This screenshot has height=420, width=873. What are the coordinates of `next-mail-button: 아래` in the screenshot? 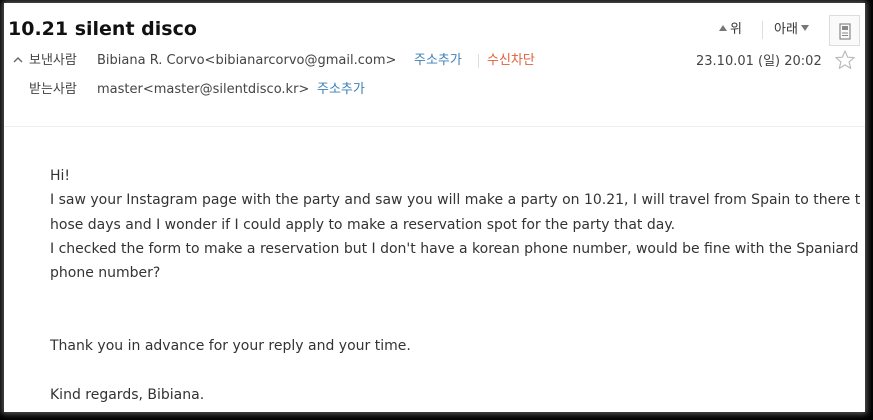 It's located at (791, 30).